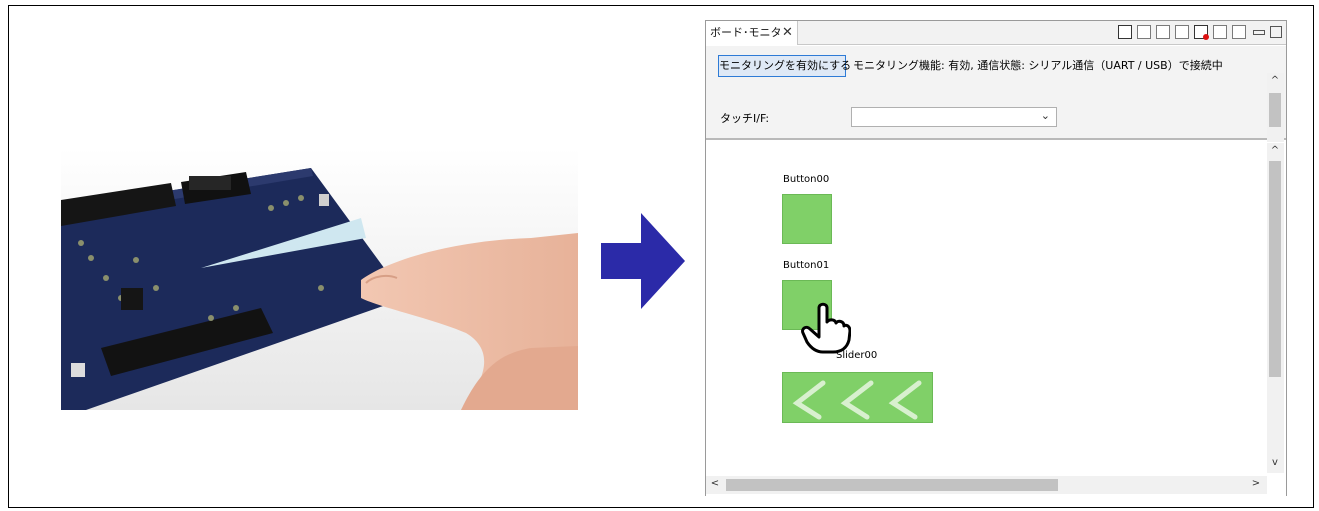 This screenshot has height=511, width=1319. I want to click on minimize-icon, so click(1258, 32).